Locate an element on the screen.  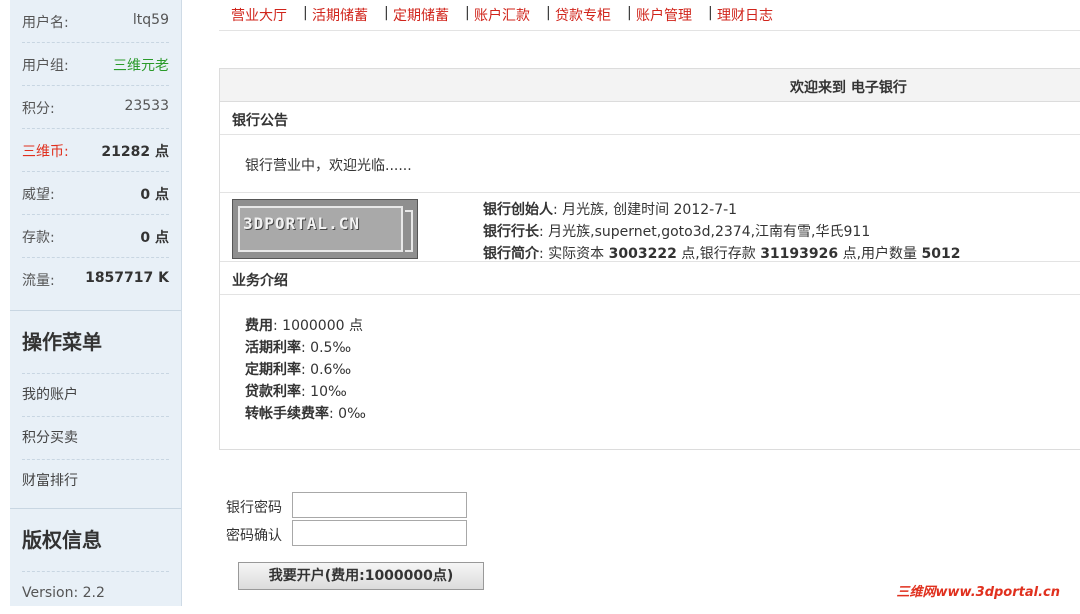
logo-text: 3DPORTAL.CN is located at coordinates (301, 223).